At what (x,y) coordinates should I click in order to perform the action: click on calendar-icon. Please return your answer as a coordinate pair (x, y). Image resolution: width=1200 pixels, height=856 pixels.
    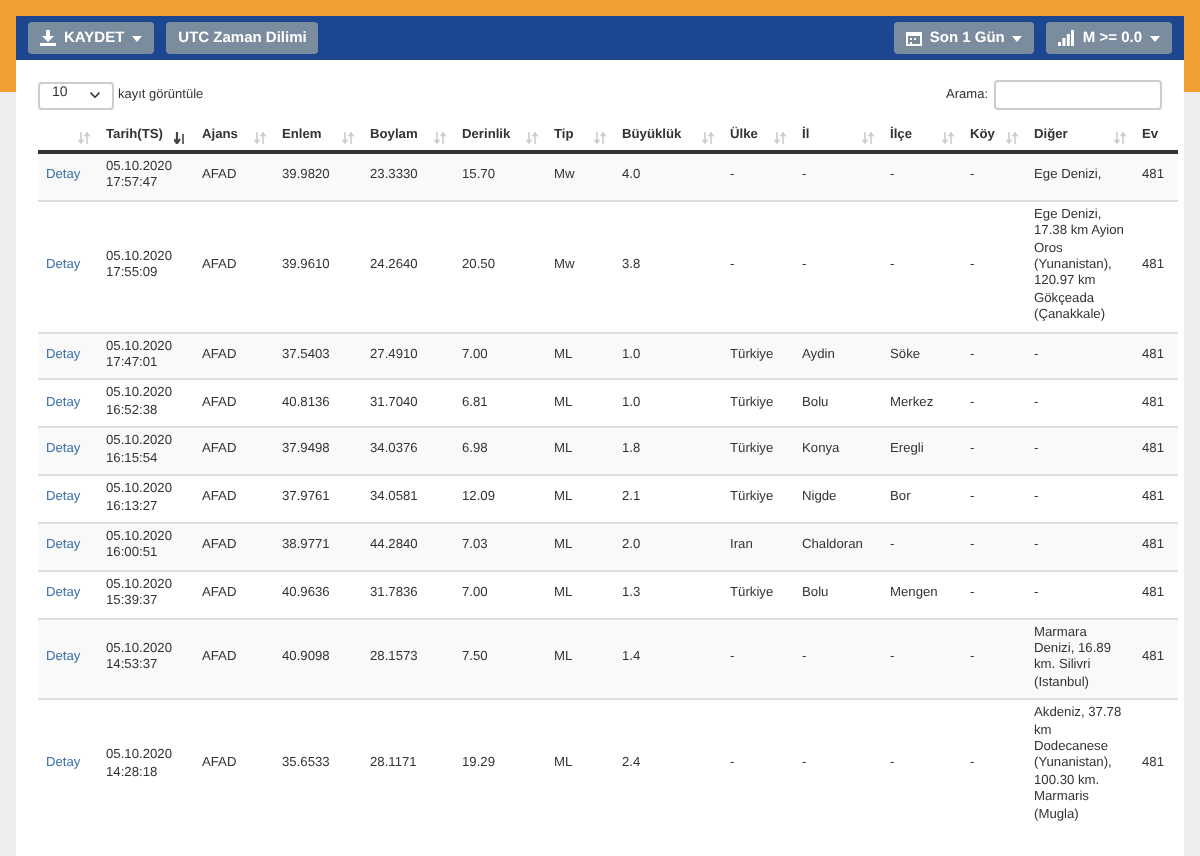
    Looking at the image, I should click on (913, 38).